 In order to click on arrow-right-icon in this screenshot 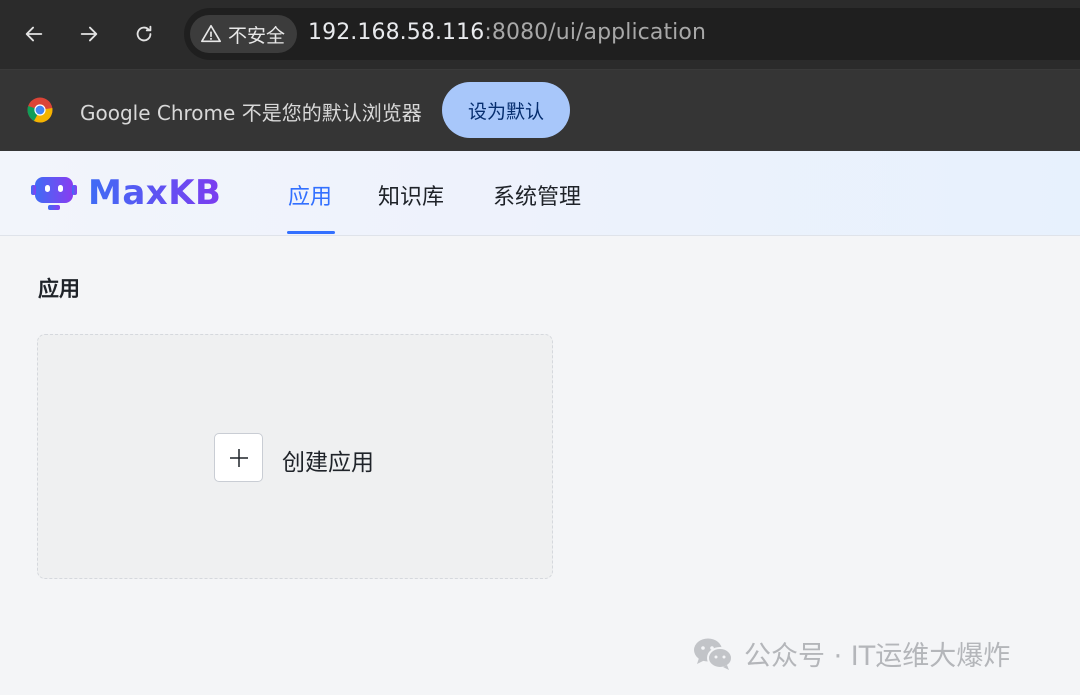, I will do `click(89, 34)`.